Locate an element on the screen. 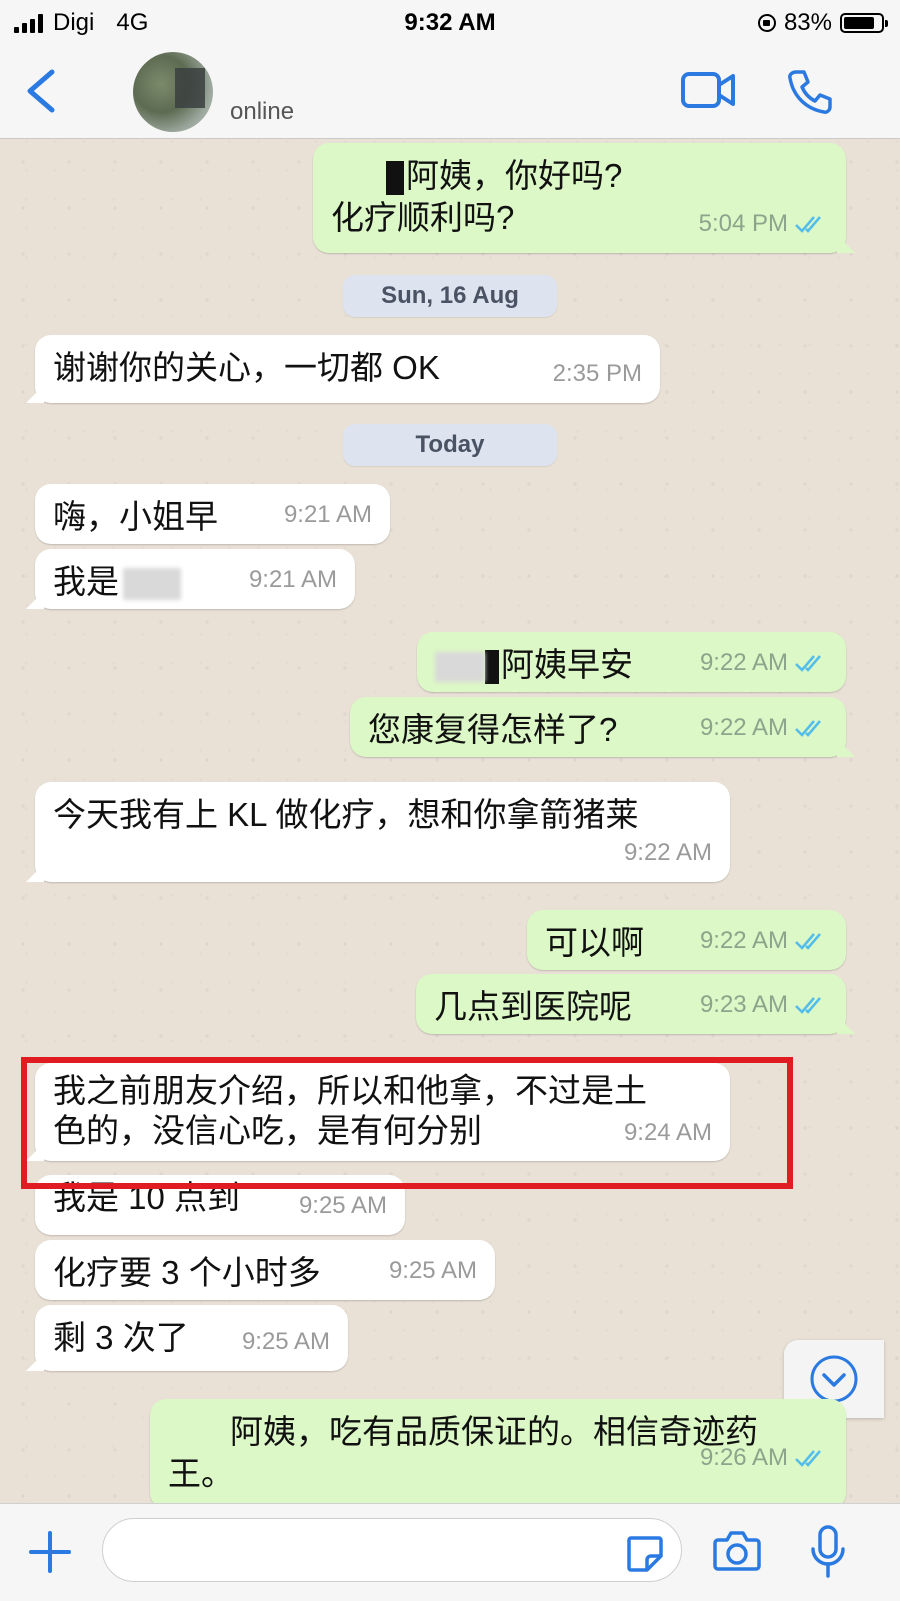 This screenshot has height=1601, width=900. voice-call-icon is located at coordinates (810, 92).